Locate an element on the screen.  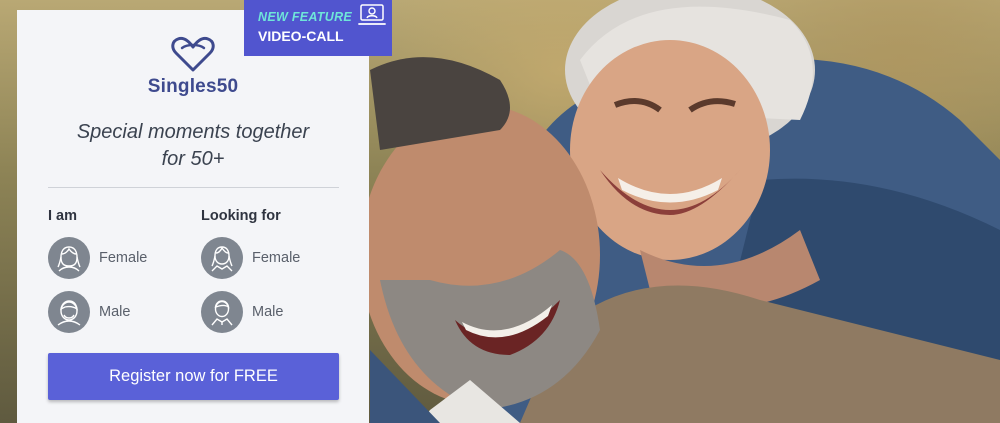
video-call-label: VIDEO-CALL is located at coordinates (301, 36).